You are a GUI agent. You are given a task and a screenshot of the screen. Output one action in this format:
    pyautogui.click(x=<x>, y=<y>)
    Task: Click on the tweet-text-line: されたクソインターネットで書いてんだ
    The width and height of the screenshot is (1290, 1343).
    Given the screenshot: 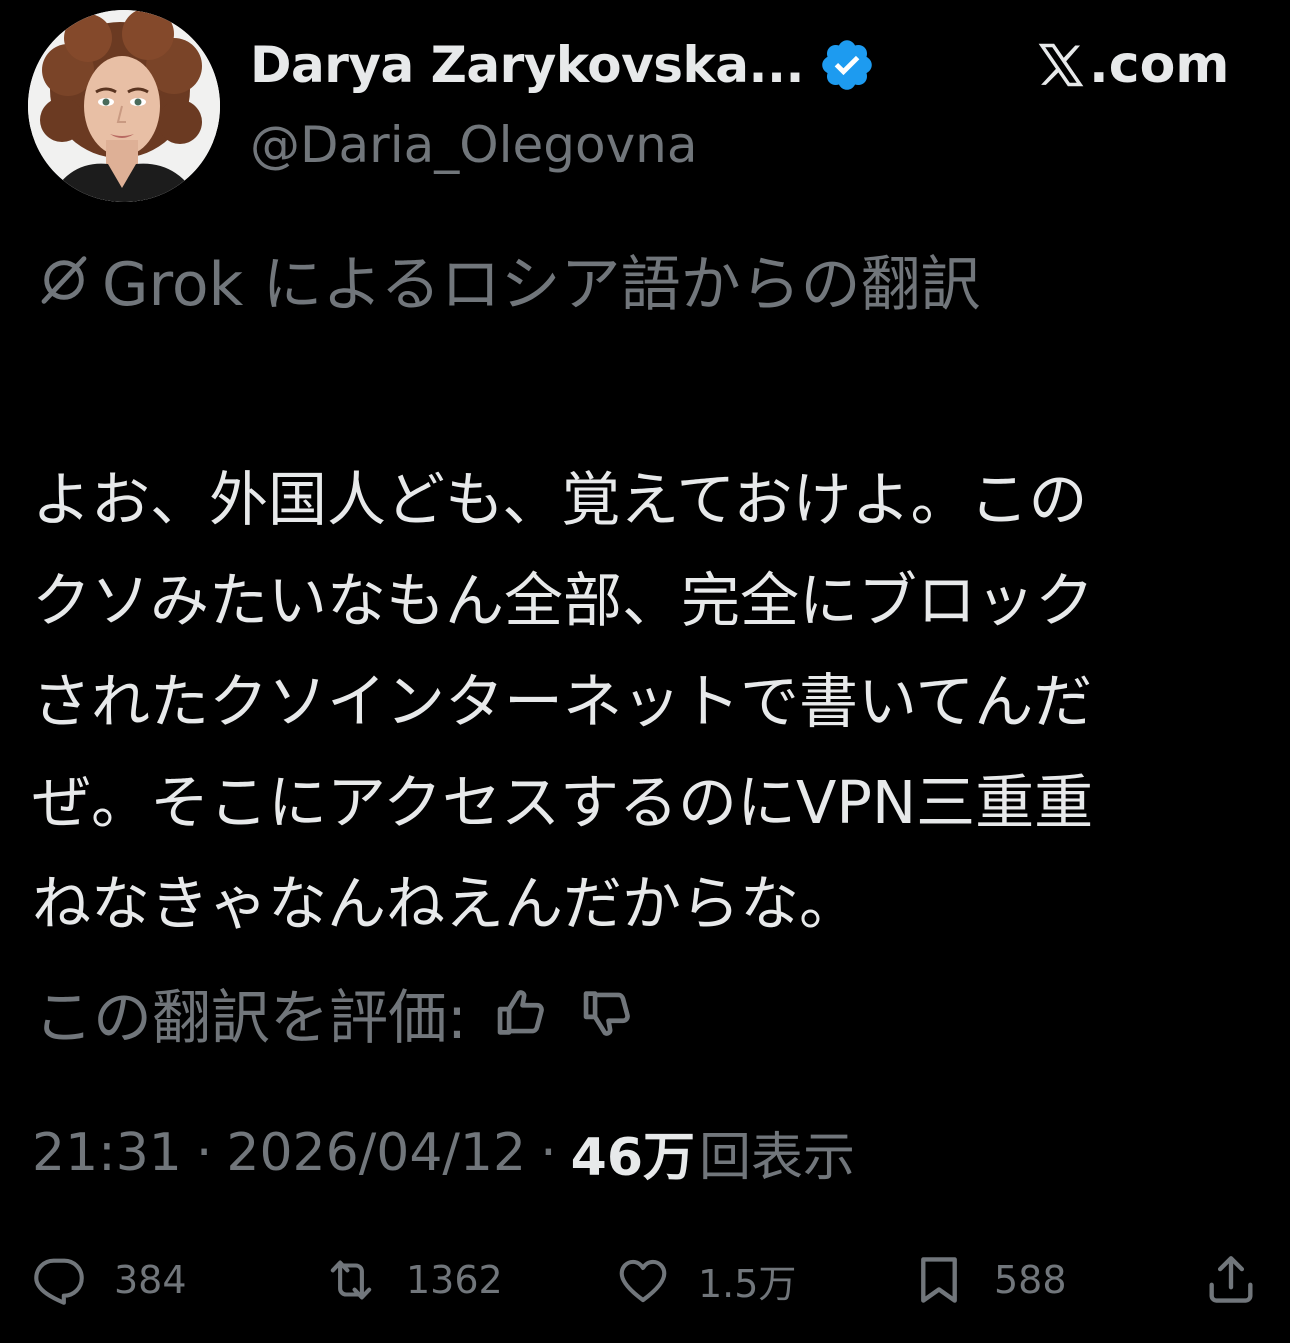 What is the action you would take?
    pyautogui.click(x=562, y=701)
    